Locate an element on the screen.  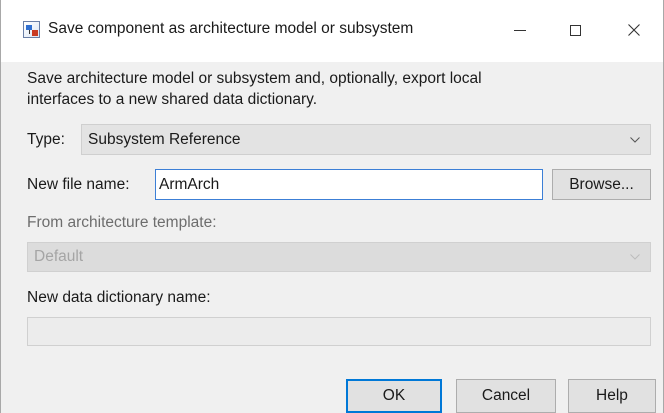
minimize-icon is located at coordinates (520, 30).